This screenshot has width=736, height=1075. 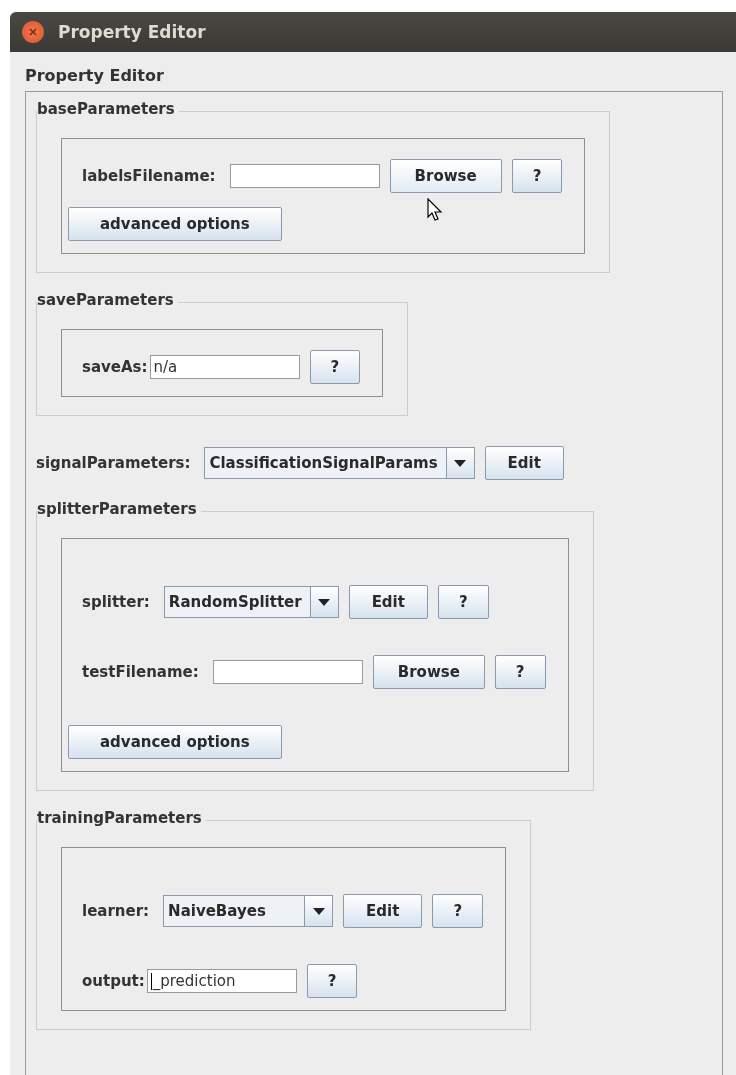 I want to click on field-label: splitter:, so click(x=116, y=602).